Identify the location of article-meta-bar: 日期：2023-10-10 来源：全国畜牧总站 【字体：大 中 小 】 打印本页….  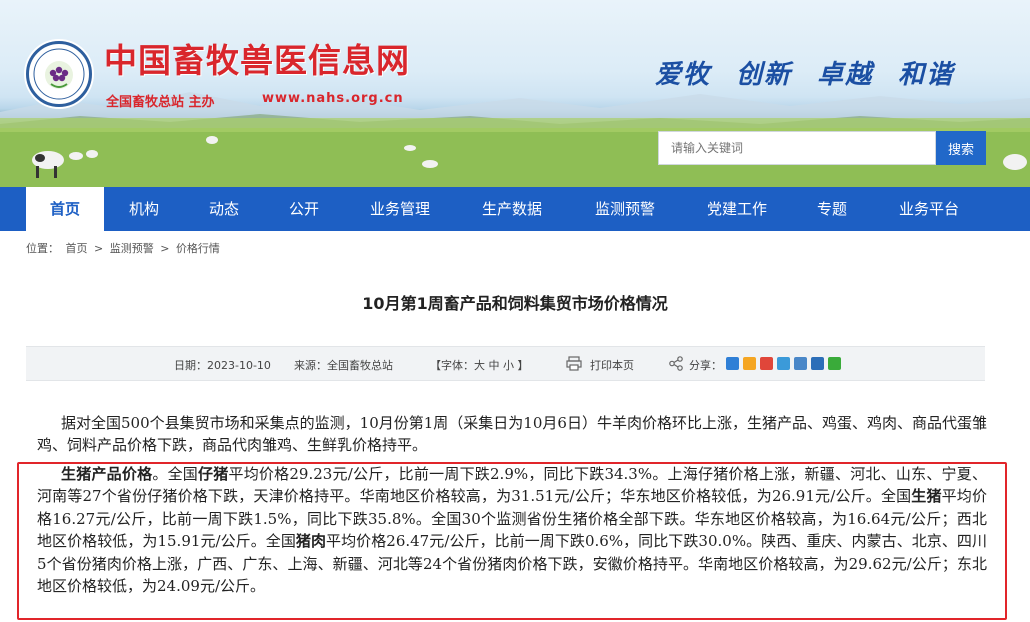
(505, 363).